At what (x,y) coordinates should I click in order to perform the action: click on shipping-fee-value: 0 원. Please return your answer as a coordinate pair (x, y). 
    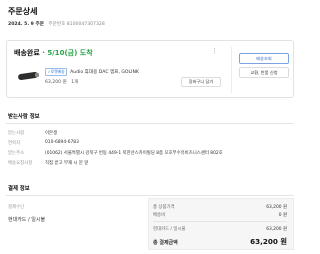
    Looking at the image, I should click on (282, 215).